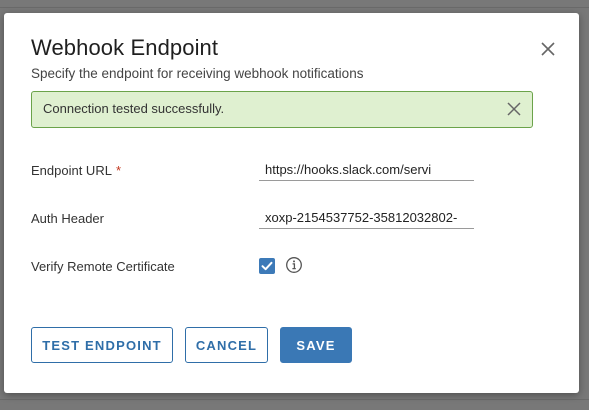  Describe the element at coordinates (125, 47) in the screenshot. I see `dialog-title: Webhook Endpoint` at that location.